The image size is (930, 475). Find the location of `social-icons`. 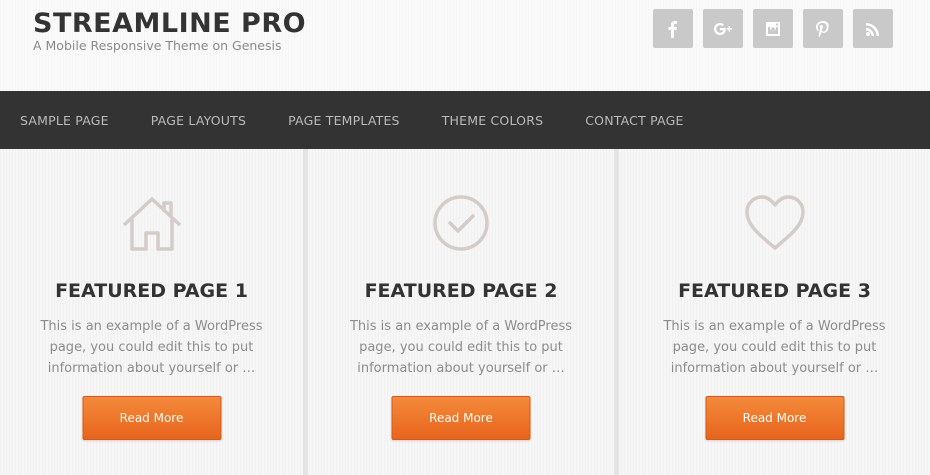

social-icons is located at coordinates (773, 28).